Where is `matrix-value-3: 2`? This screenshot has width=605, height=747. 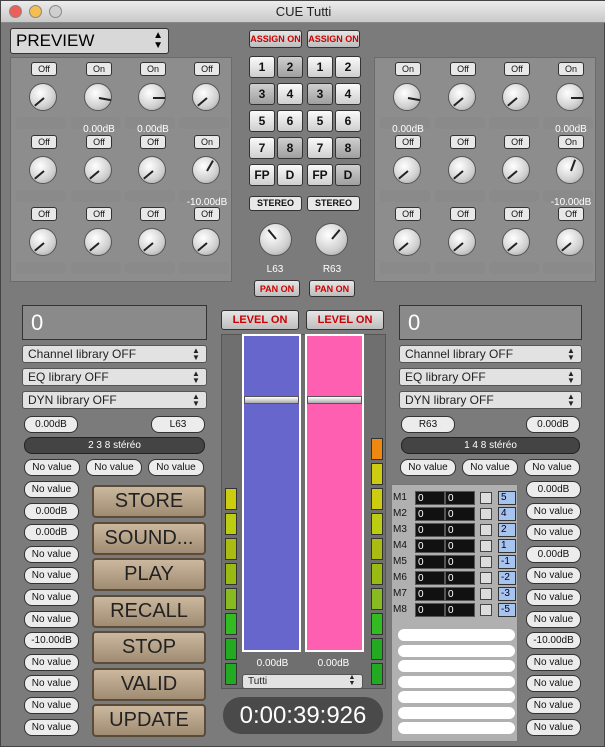
matrix-value-3: 2 is located at coordinates (507, 530).